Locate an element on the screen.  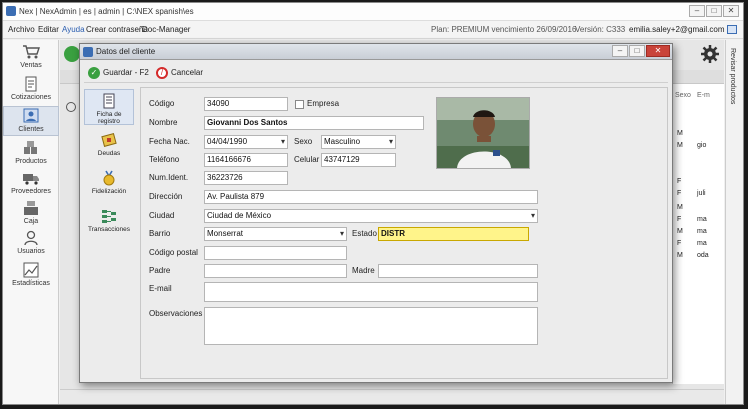
right-side-panel: Revisar productos is located at coordinates (734, 222).